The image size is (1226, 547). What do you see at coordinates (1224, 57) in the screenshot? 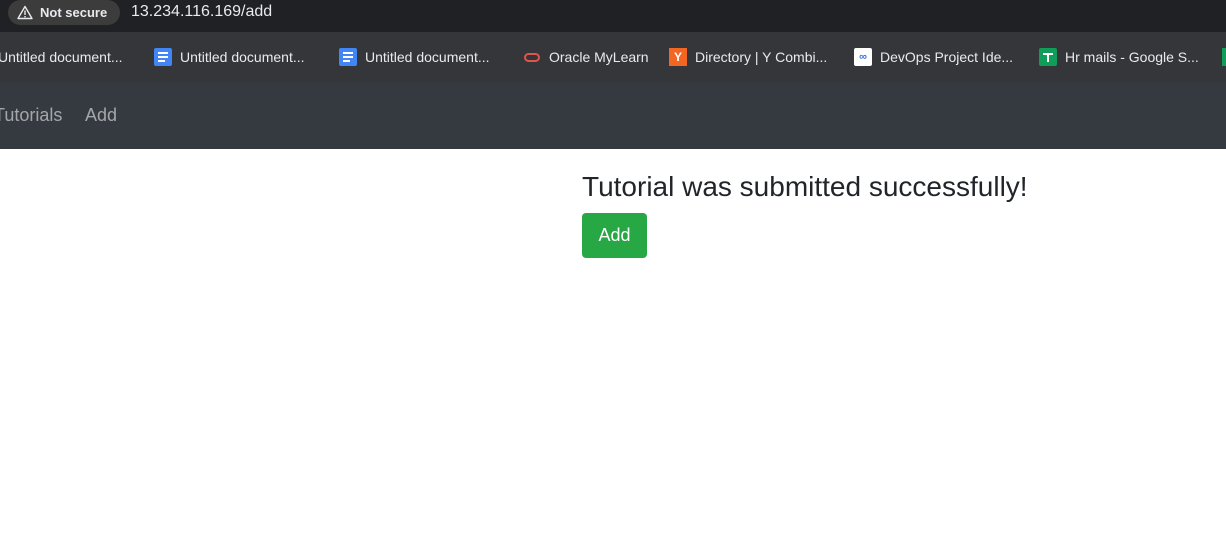
I see `bookmark-overflow-icon` at bounding box center [1224, 57].